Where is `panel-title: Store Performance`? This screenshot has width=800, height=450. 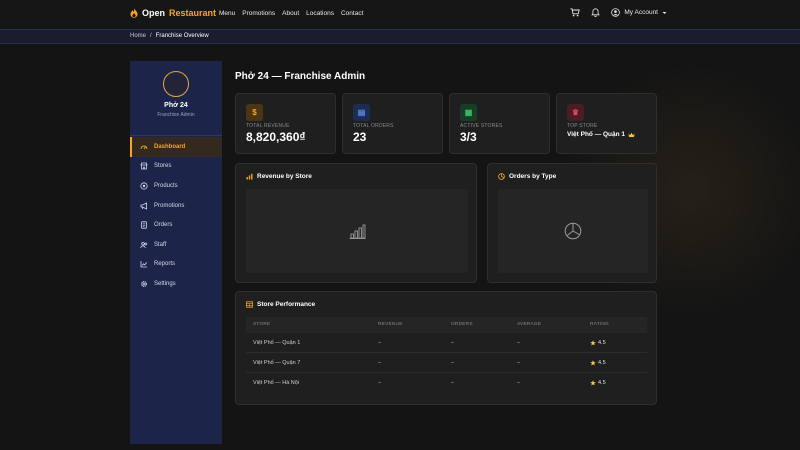
panel-title: Store Performance is located at coordinates (280, 304).